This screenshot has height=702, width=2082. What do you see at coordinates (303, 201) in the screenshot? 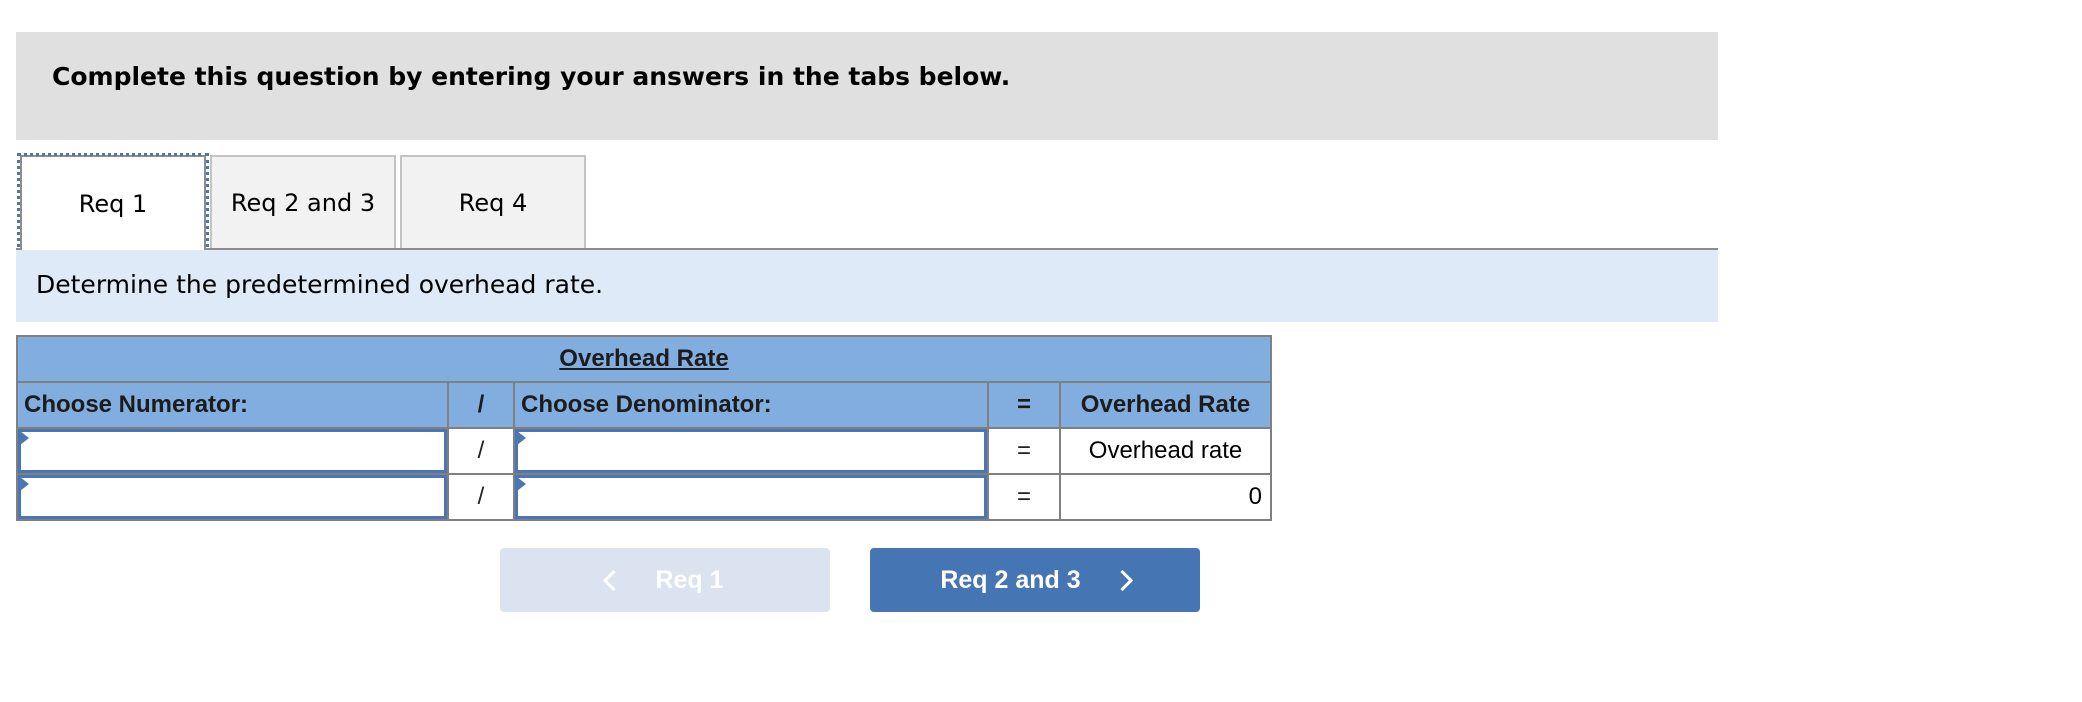
I see `tab-req-2-and-3: Req 2 and 3` at bounding box center [303, 201].